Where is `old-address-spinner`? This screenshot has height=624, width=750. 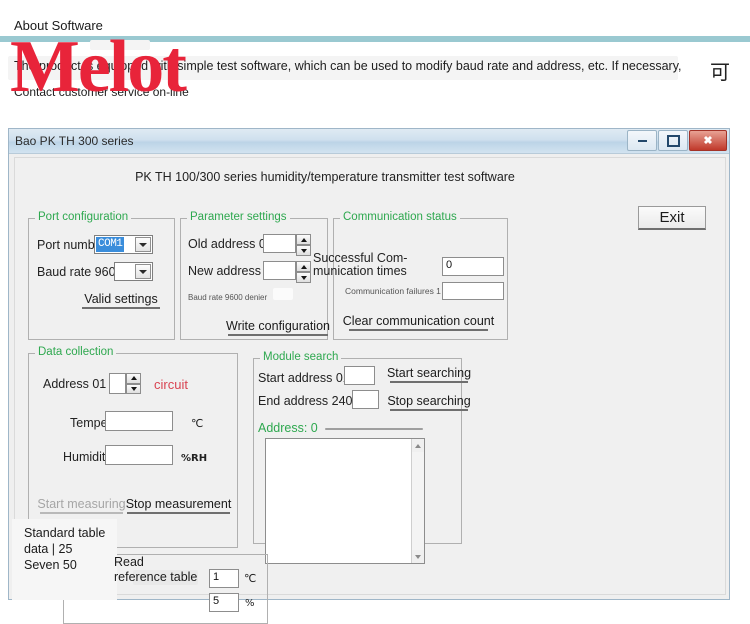
old-address-spinner is located at coordinates (303, 245).